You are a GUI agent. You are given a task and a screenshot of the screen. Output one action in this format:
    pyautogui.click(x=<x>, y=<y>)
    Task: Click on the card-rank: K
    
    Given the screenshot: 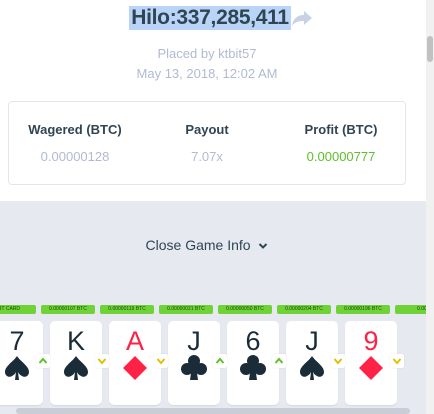 What is the action you would take?
    pyautogui.click(x=75, y=341)
    